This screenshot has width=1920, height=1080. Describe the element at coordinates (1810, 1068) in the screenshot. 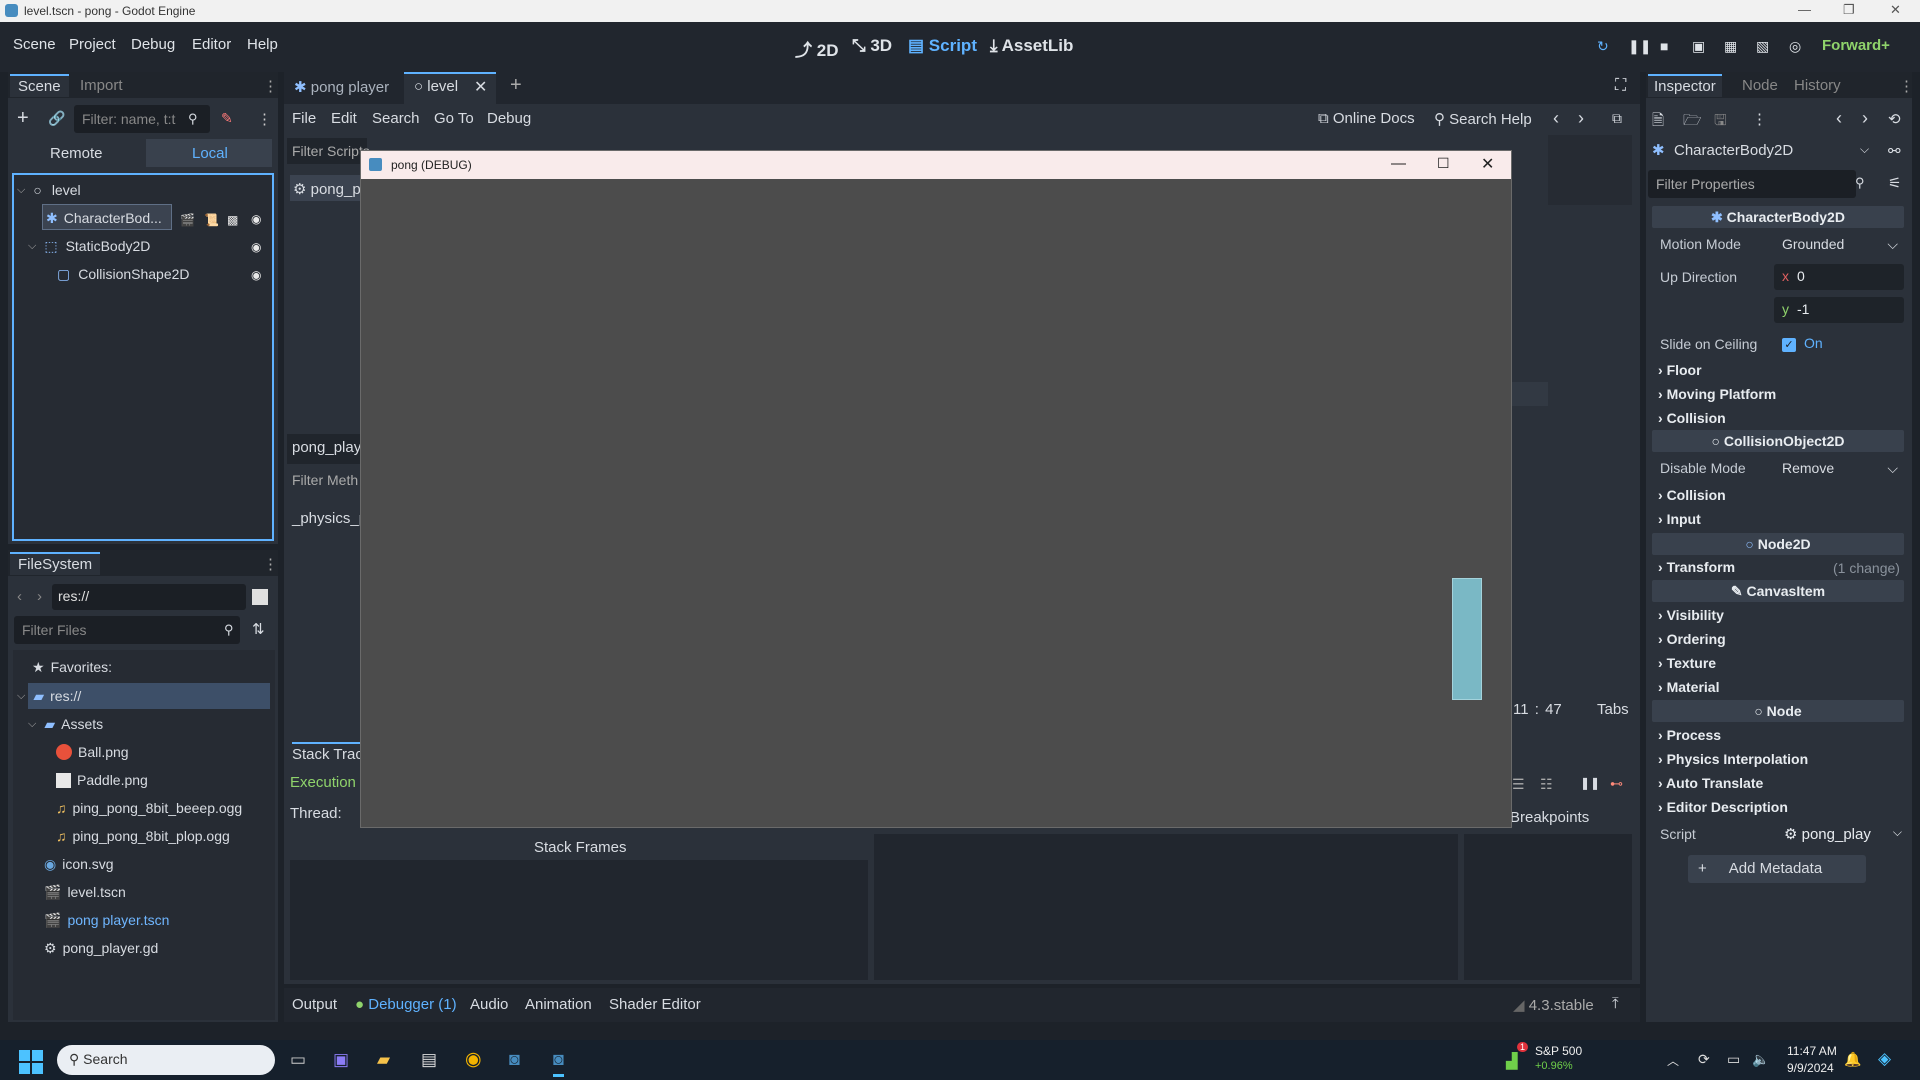

I see `clock-date: 9/9/2024` at that location.